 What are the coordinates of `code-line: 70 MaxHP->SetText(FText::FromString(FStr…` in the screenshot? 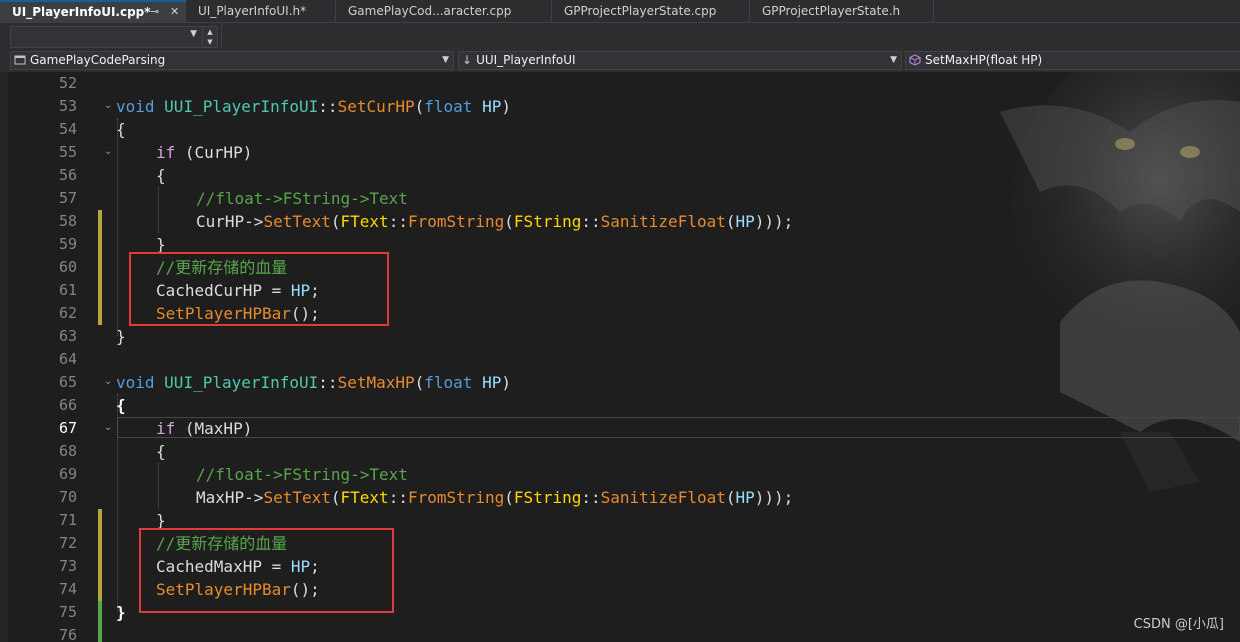 It's located at (620, 497).